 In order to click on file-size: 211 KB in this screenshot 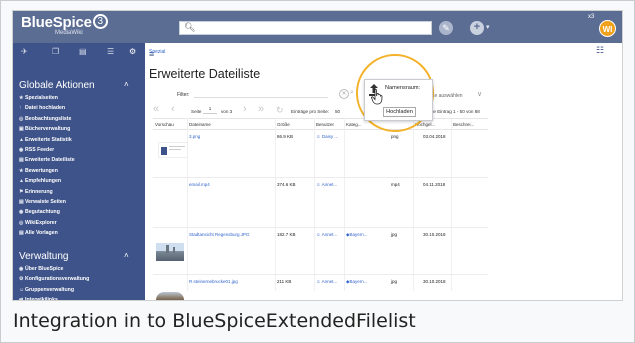, I will do `click(284, 281)`.